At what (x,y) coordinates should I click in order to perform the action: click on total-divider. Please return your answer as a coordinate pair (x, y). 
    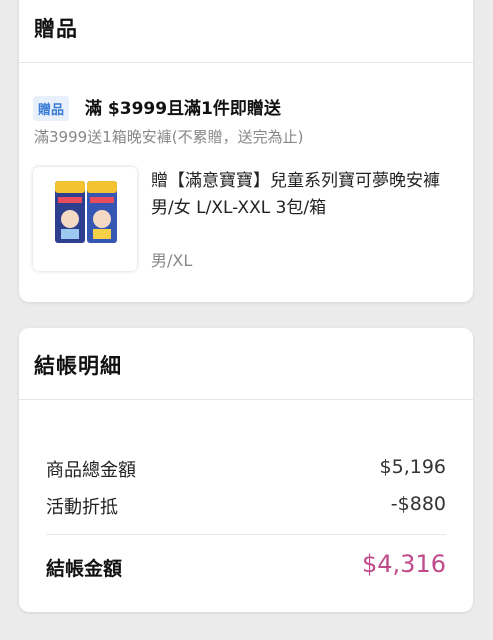
    Looking at the image, I should click on (246, 534).